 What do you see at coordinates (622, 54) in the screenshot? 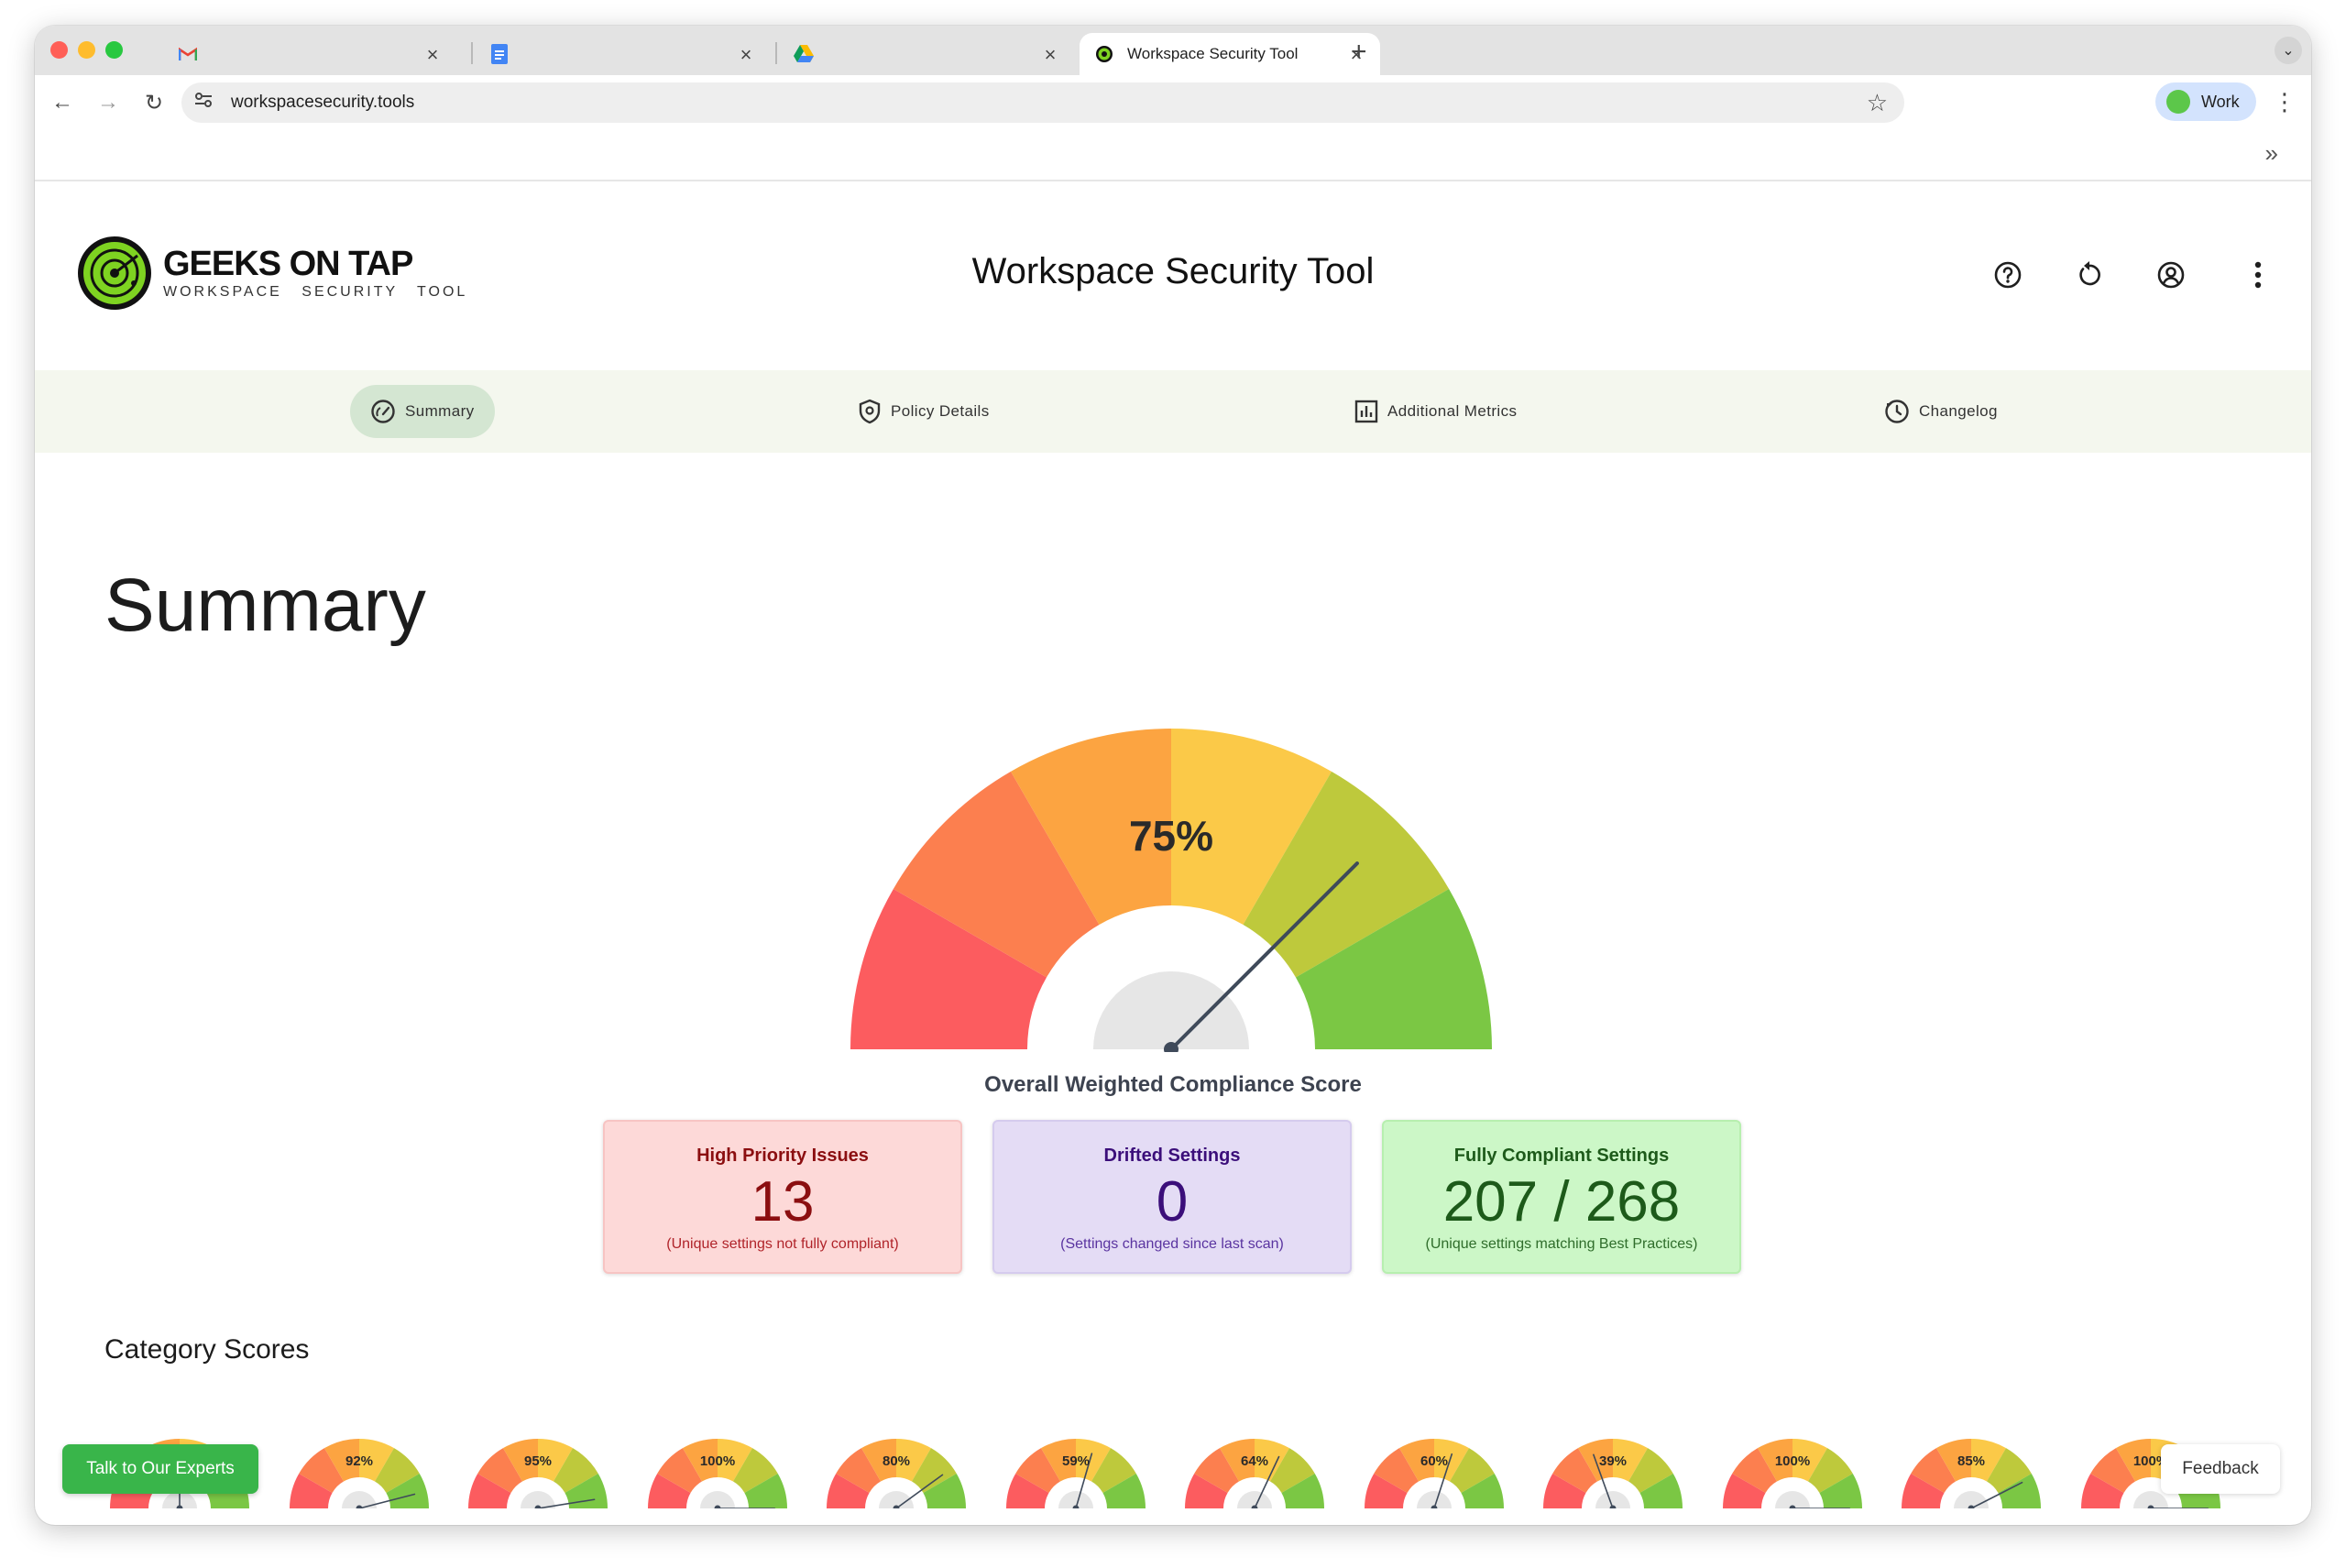
I see `tab-docs: ×` at bounding box center [622, 54].